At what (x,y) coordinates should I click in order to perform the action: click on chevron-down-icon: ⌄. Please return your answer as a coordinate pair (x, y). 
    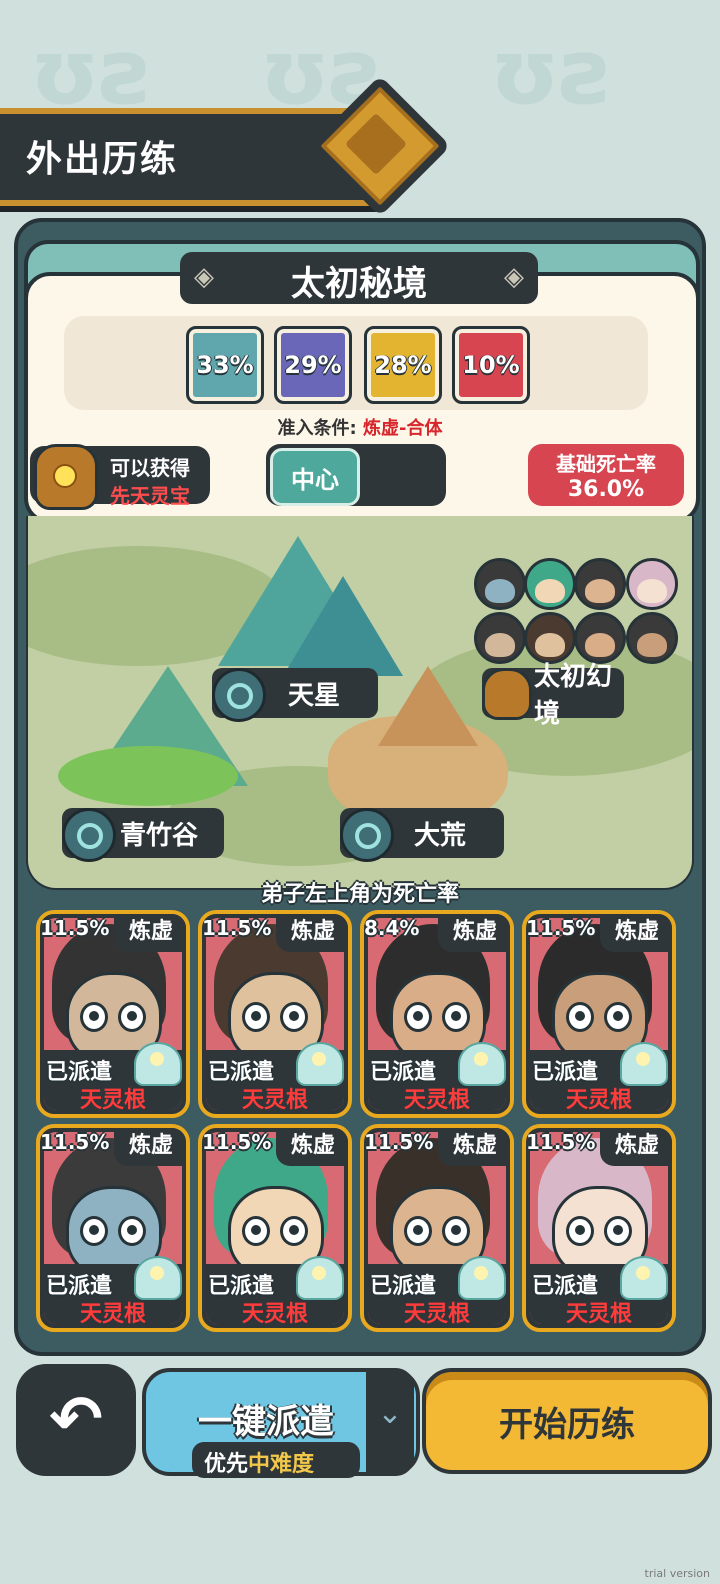
    Looking at the image, I should click on (390, 1413).